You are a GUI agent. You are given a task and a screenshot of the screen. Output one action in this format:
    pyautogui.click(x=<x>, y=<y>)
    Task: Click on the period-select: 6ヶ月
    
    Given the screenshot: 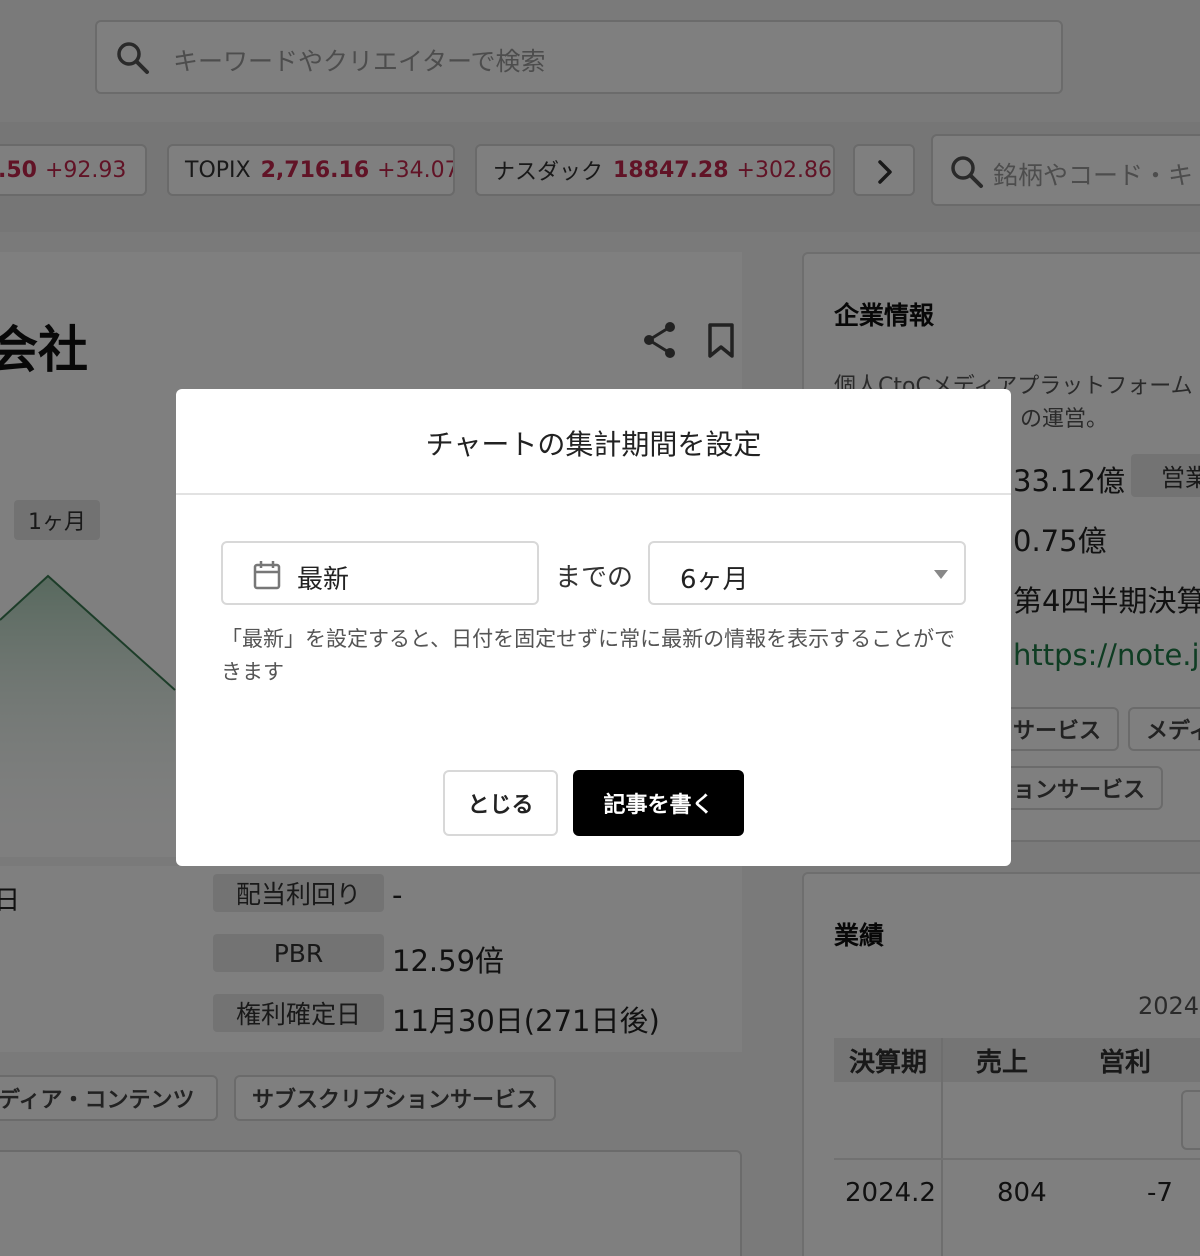 What is the action you would take?
    pyautogui.click(x=807, y=573)
    